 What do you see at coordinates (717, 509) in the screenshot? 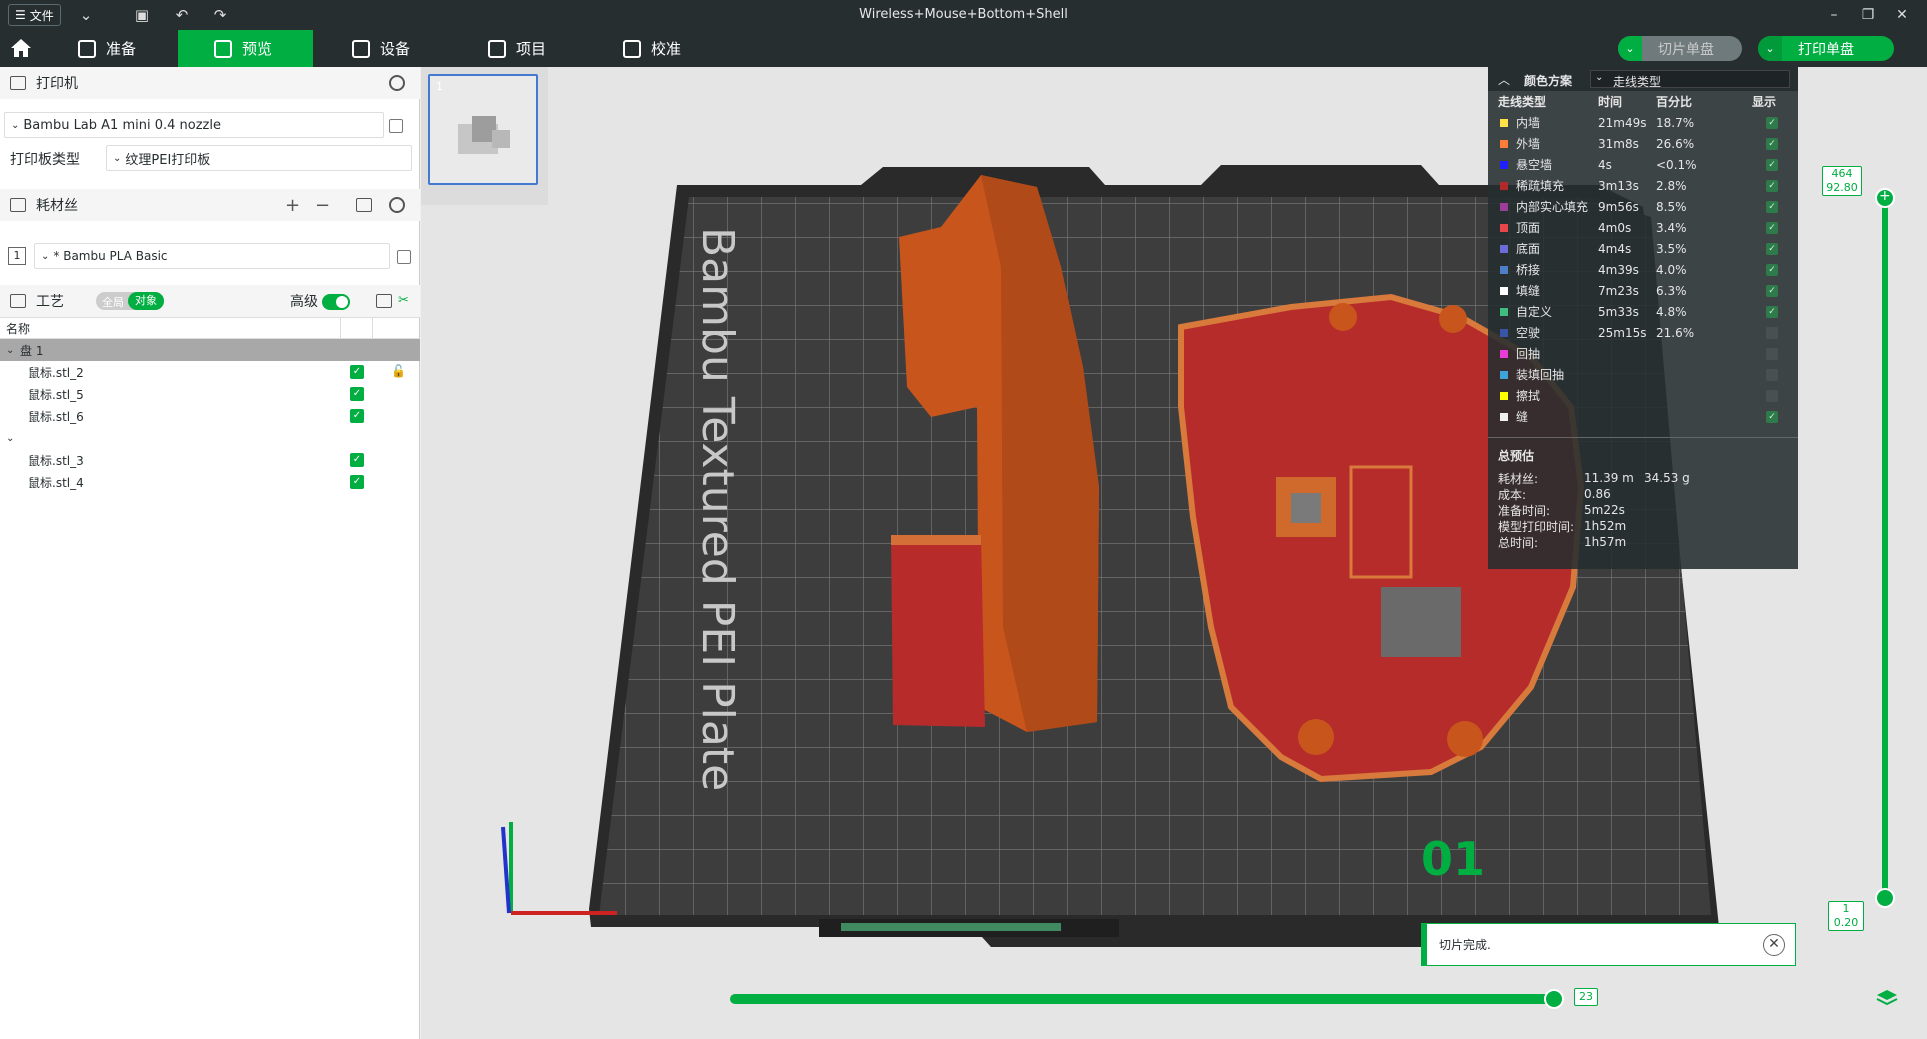
I see `bed-label: Bambu Textured PEI Plate` at bounding box center [717, 509].